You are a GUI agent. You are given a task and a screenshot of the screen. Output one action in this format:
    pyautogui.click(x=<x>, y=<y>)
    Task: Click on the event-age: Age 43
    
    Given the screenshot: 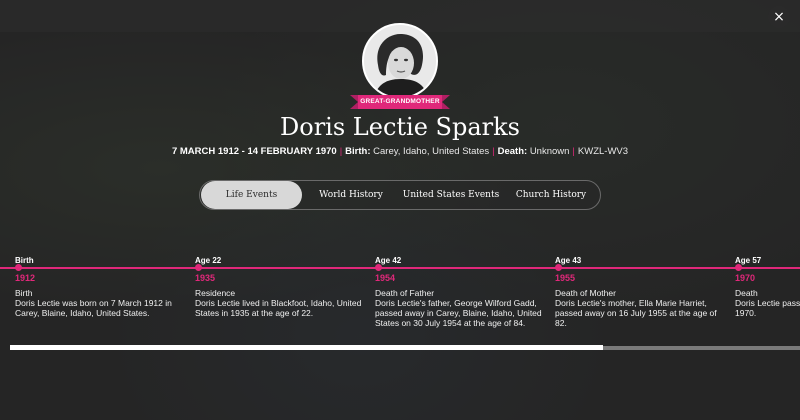 What is the action you would take?
    pyautogui.click(x=568, y=260)
    